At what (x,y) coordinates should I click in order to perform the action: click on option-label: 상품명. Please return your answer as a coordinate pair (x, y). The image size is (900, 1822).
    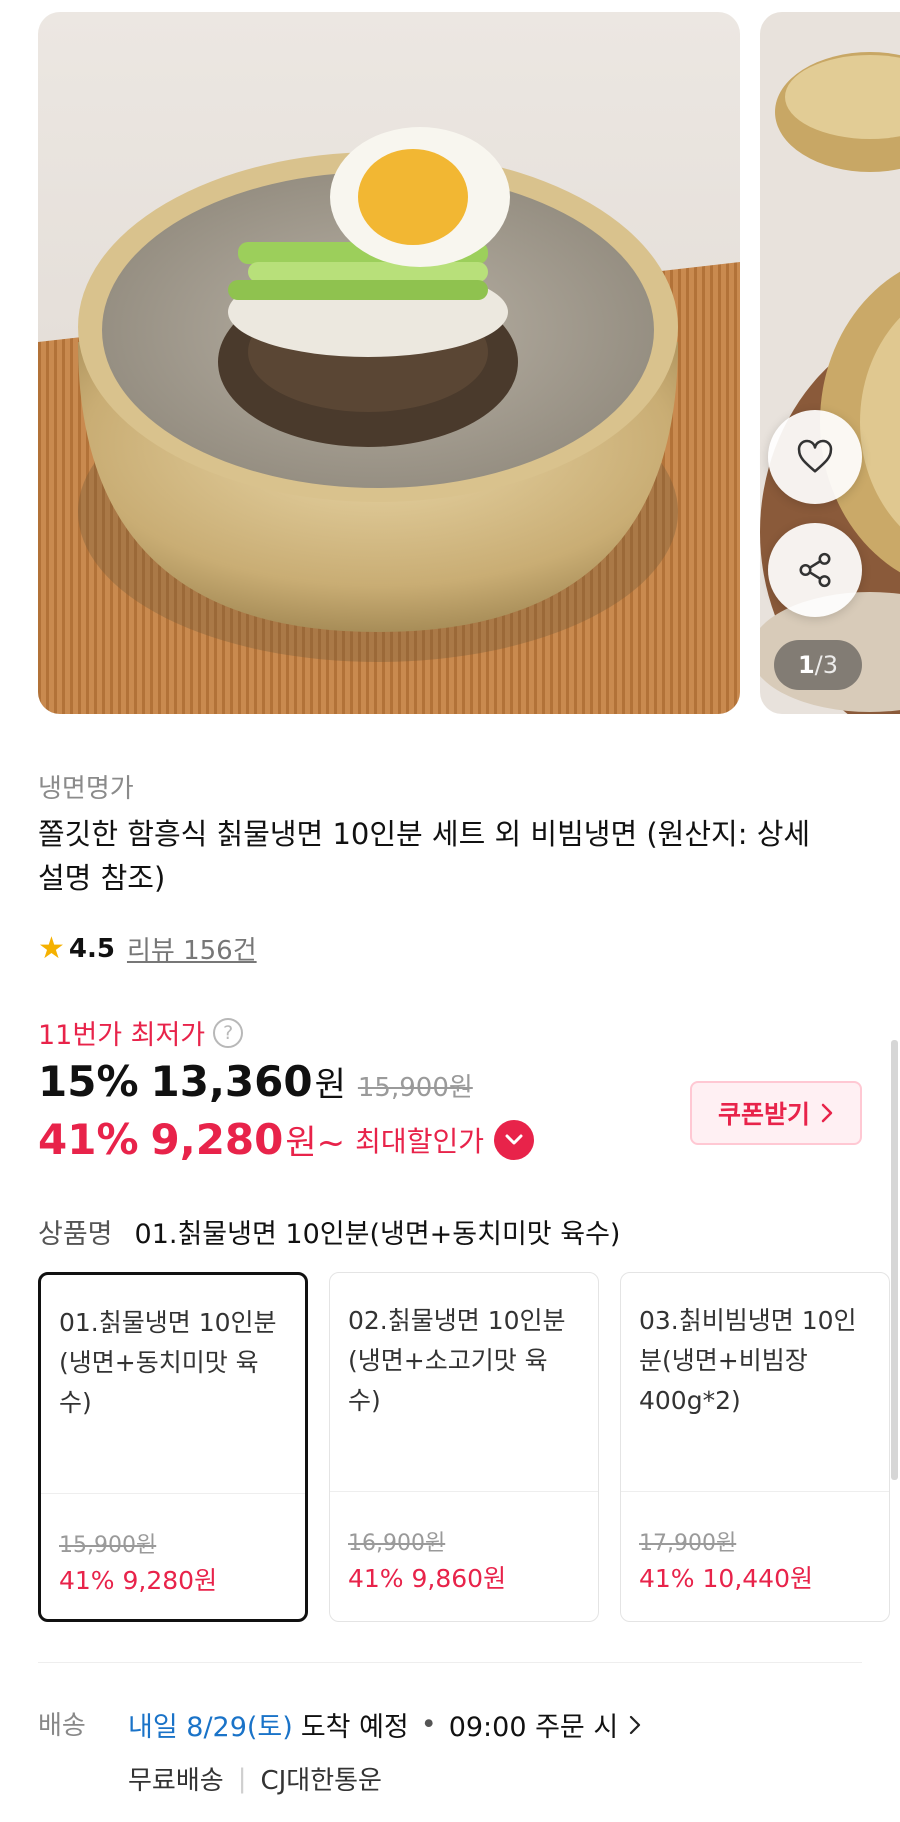
    Looking at the image, I should click on (75, 1234).